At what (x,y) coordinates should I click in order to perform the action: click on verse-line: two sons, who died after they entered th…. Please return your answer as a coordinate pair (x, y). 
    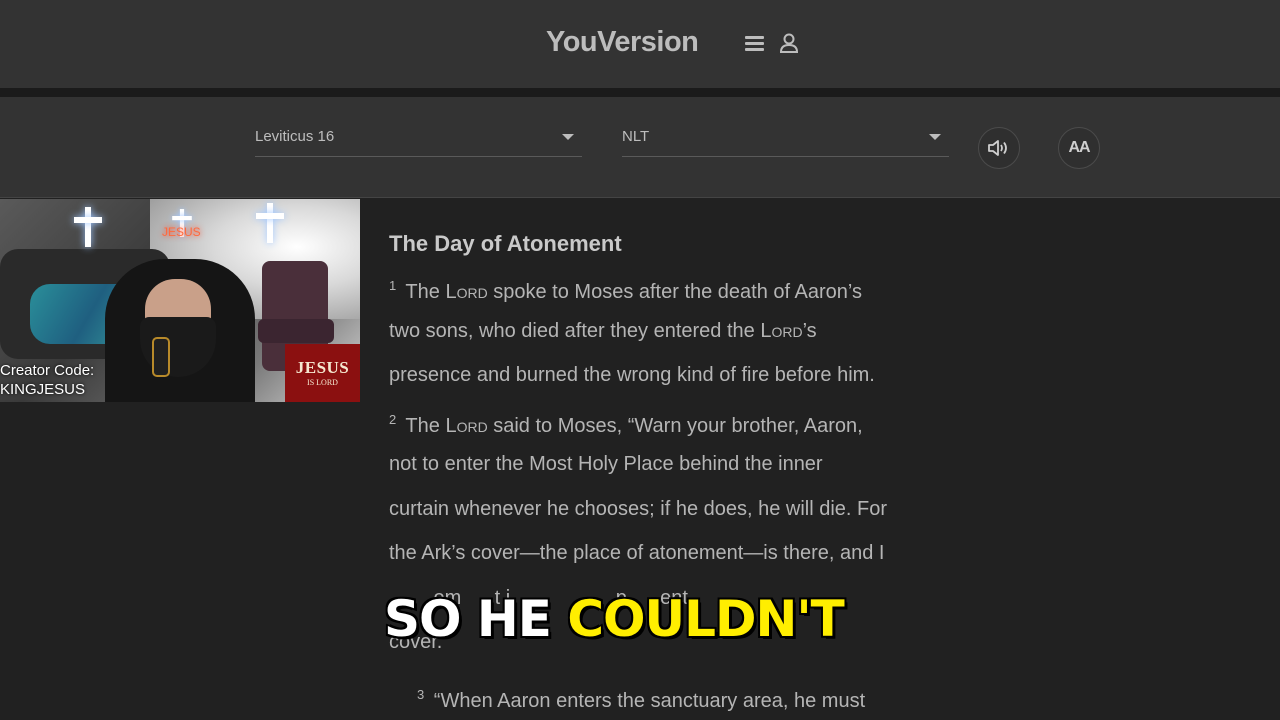
    Looking at the image, I should click on (689, 331).